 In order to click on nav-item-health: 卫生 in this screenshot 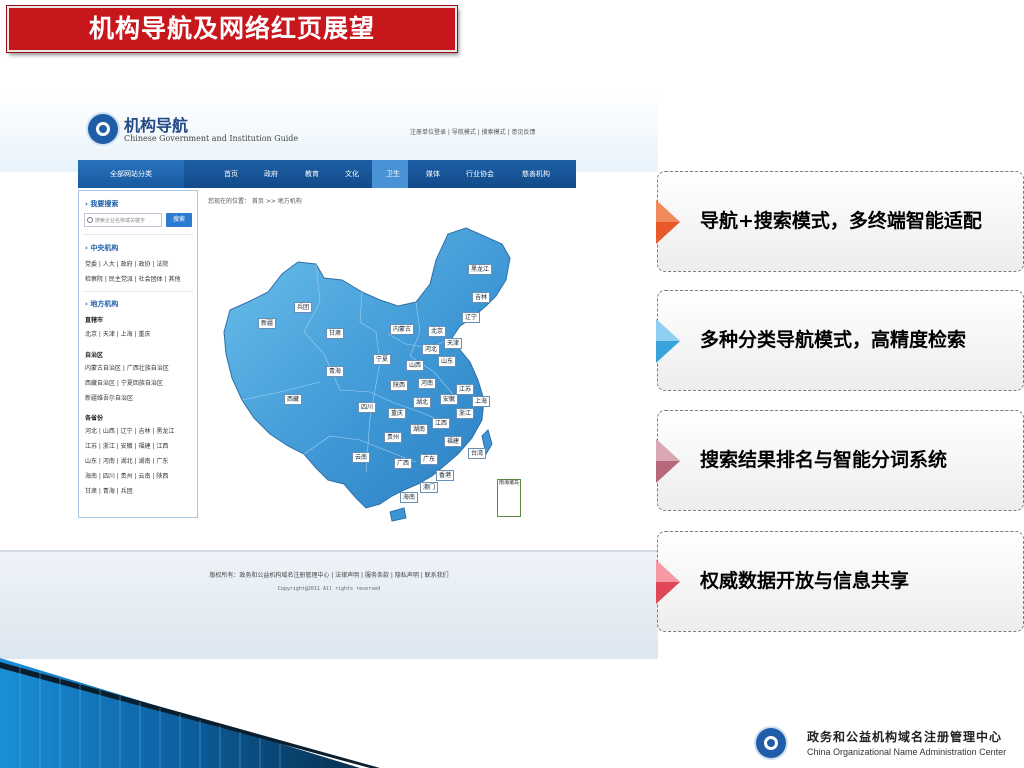, I will do `click(393, 174)`.